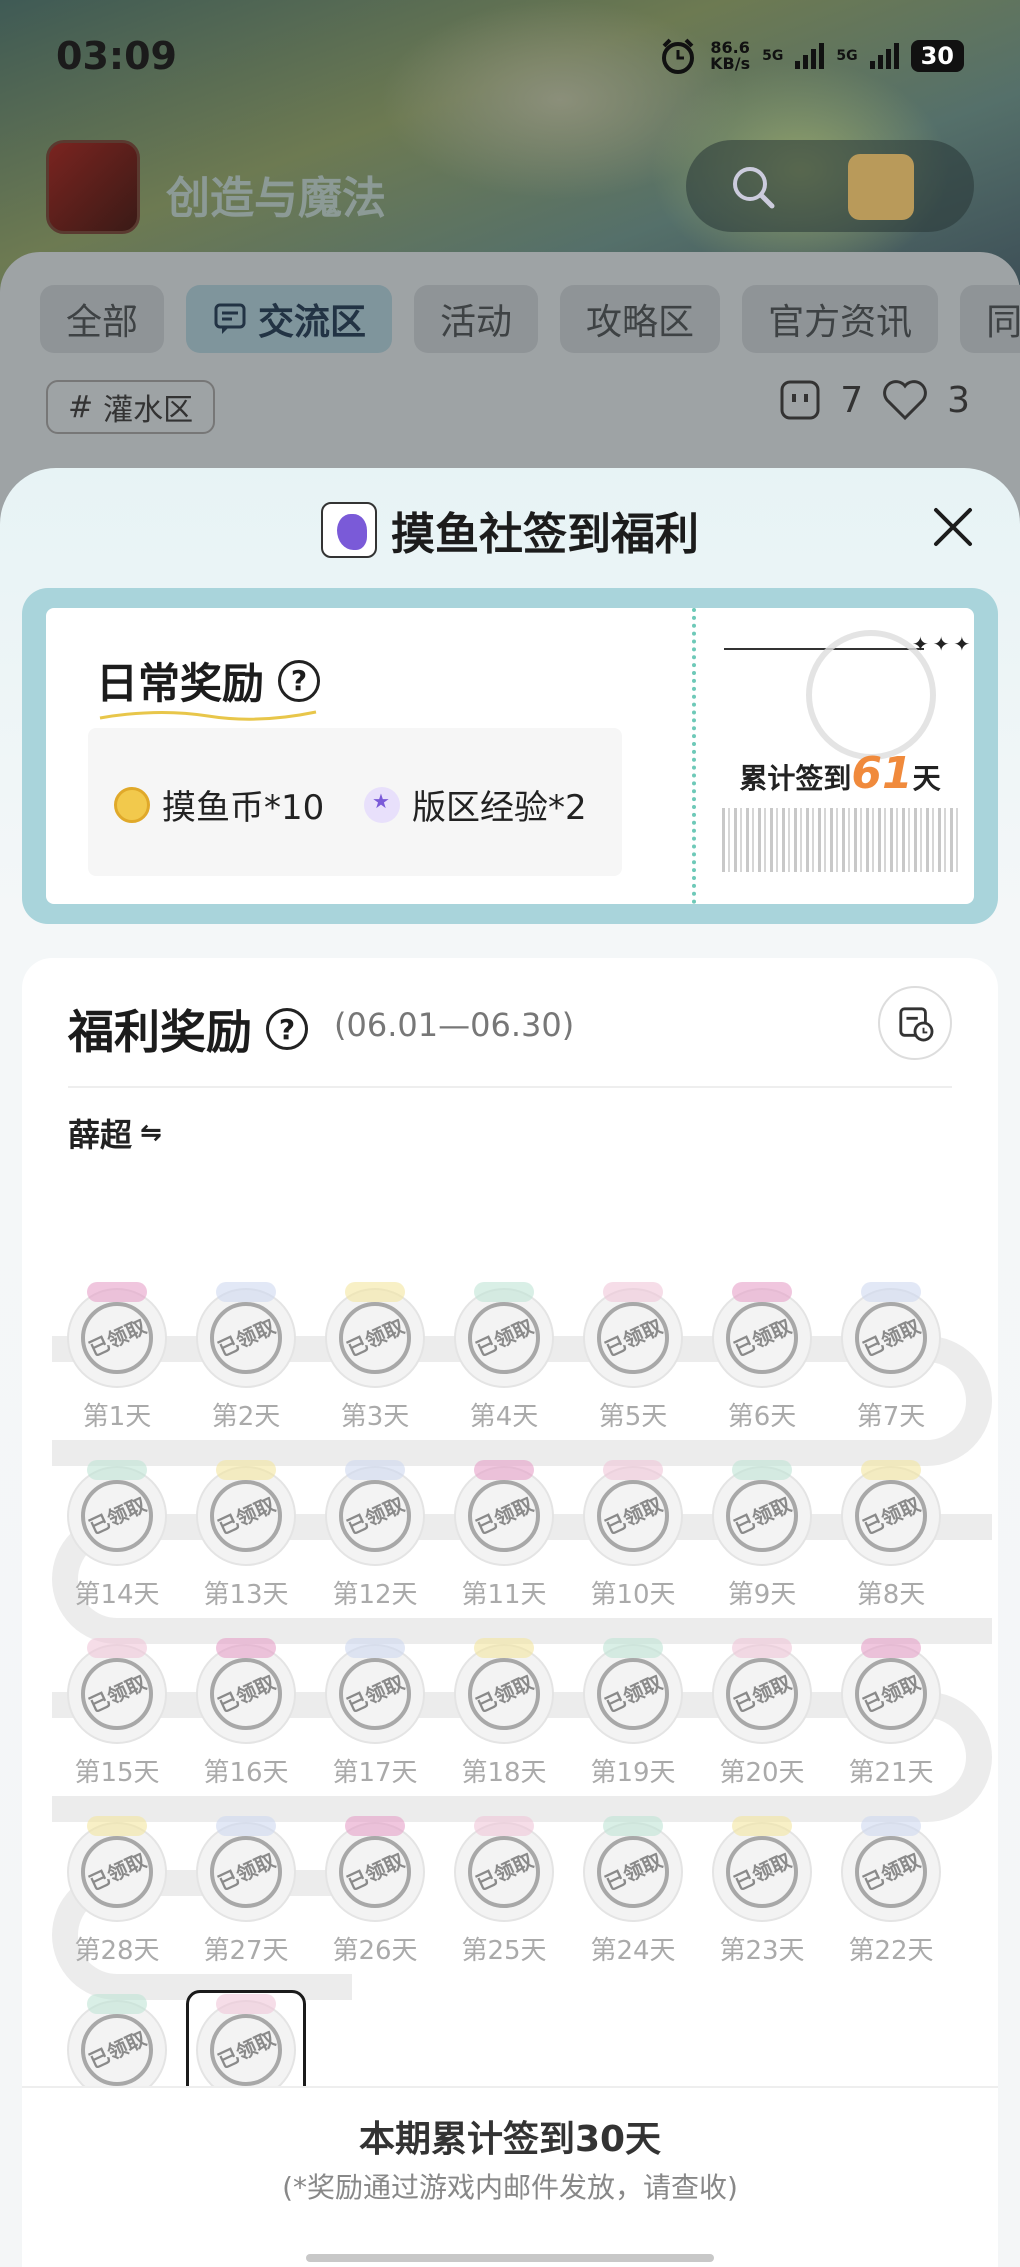  I want to click on close-icon, so click(953, 527).